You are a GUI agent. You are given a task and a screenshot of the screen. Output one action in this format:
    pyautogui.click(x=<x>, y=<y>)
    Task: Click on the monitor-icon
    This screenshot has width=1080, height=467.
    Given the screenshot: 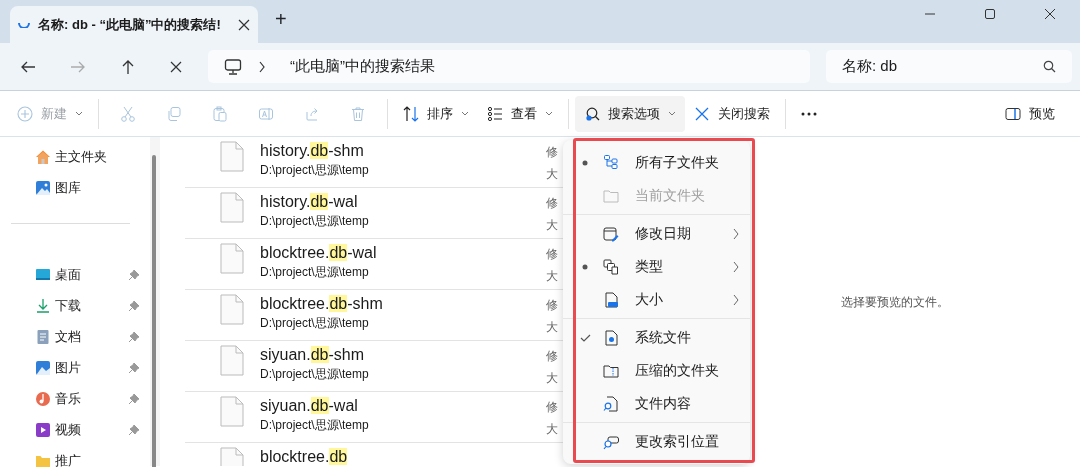 What is the action you would take?
    pyautogui.click(x=233, y=66)
    